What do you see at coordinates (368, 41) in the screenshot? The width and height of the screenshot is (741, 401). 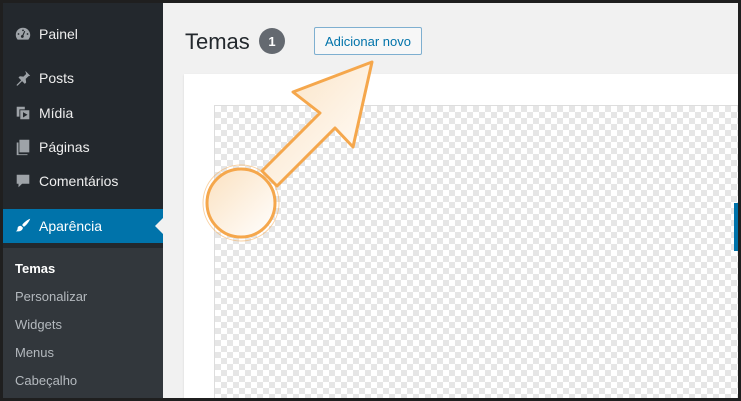 I see `add-new-theme-button: Adicionar novo` at bounding box center [368, 41].